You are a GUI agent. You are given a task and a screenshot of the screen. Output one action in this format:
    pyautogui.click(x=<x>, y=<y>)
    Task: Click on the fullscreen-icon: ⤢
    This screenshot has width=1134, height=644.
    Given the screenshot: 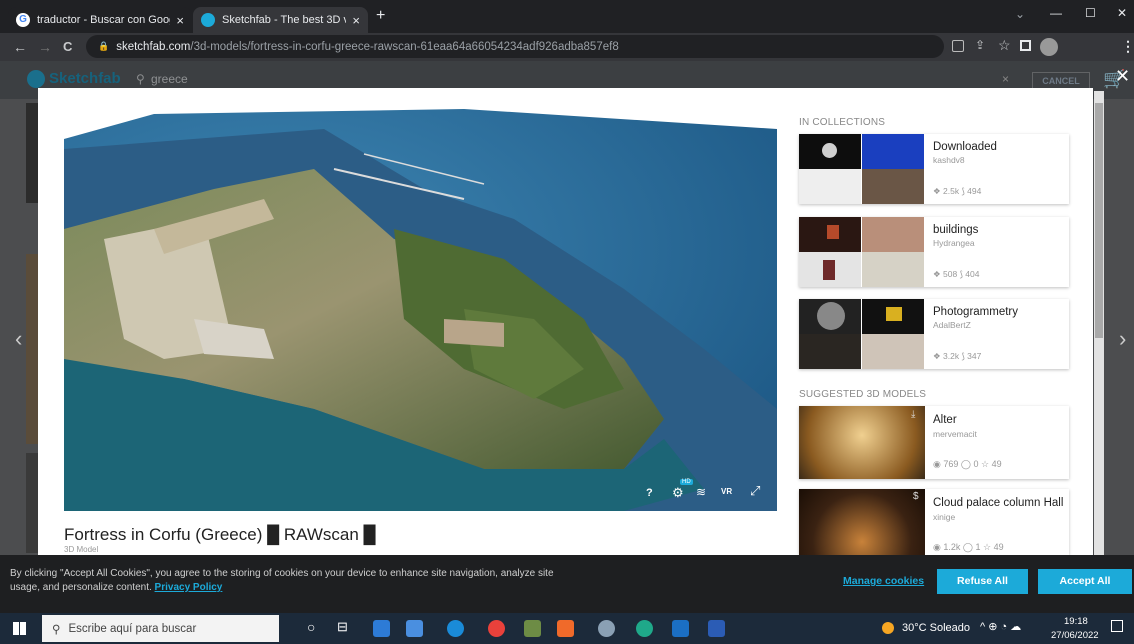 What is the action you would take?
    pyautogui.click(x=755, y=491)
    